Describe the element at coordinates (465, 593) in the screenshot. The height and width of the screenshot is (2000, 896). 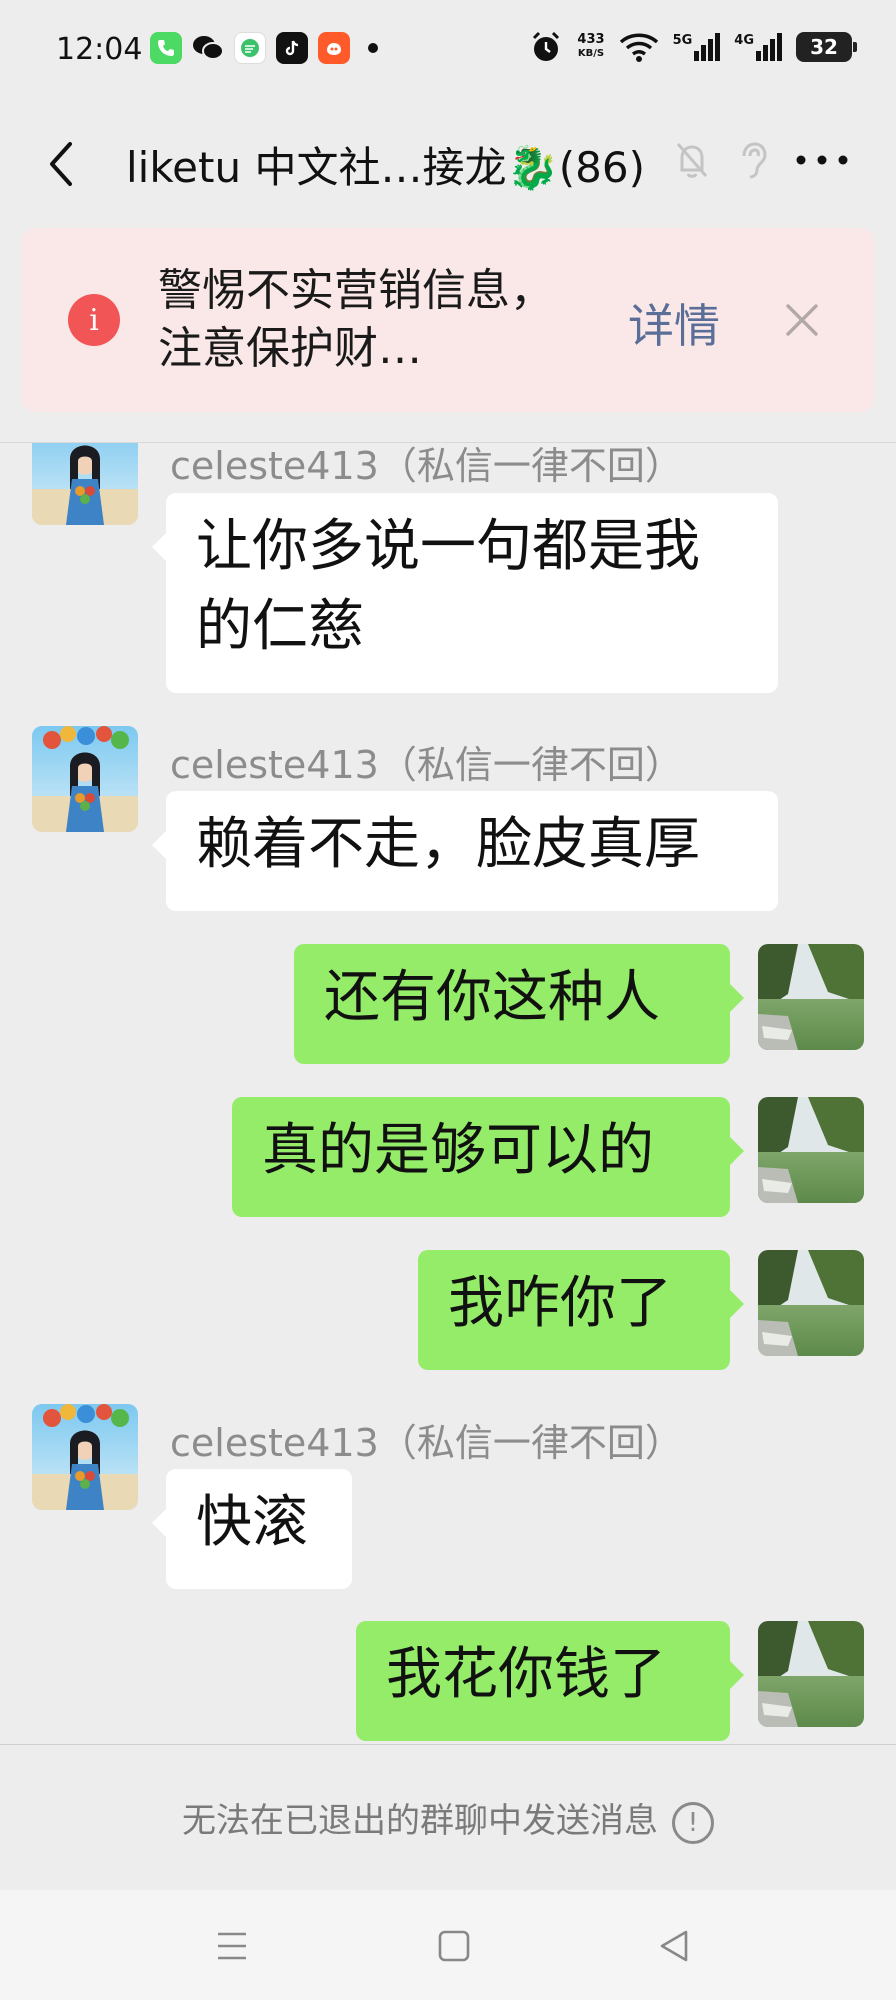
I see `message-bubble-incoming: 让你多说一句都是我的仁慈` at that location.